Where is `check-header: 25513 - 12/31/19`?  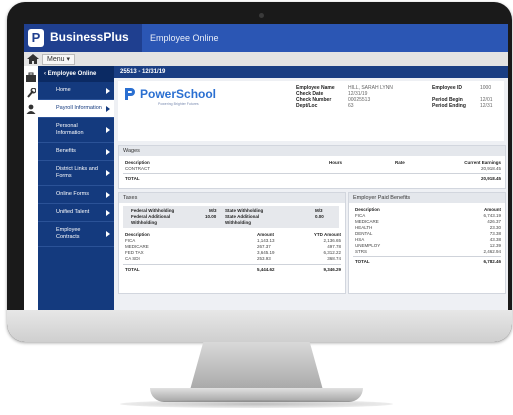
check-header: 25513 - 12/31/19 is located at coordinates (311, 72).